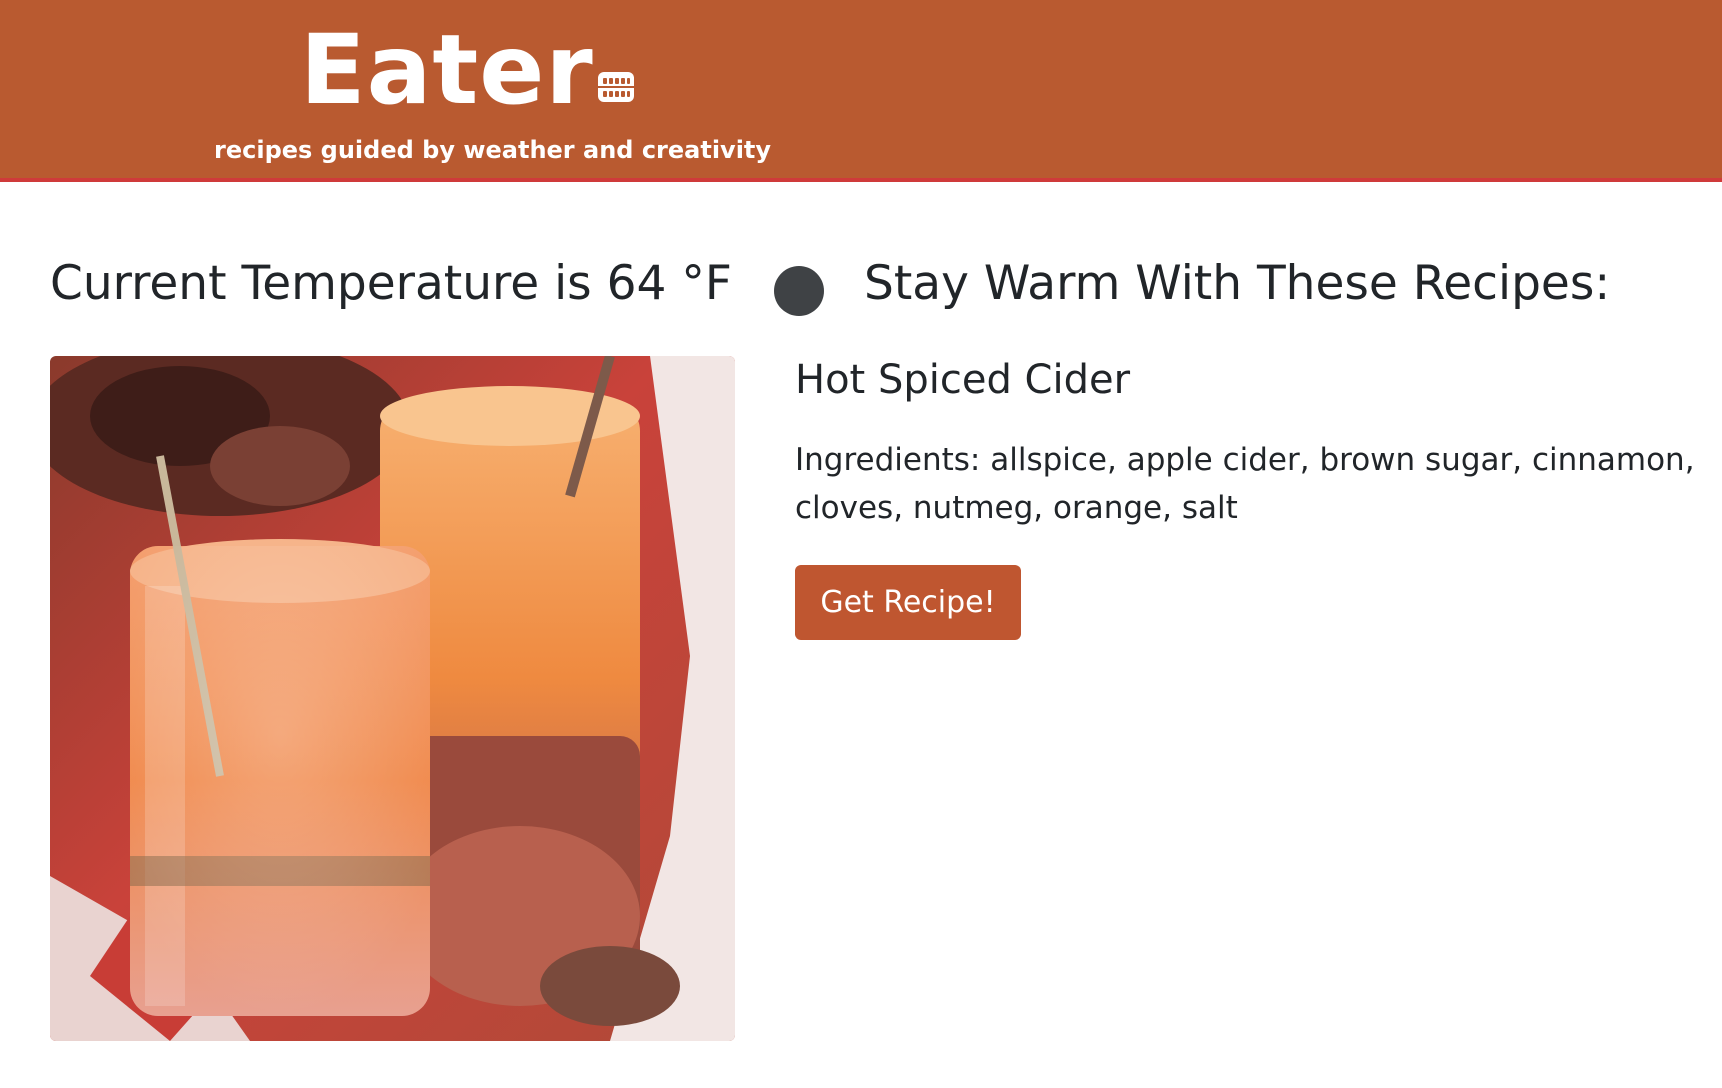 The height and width of the screenshot is (1088, 1722). I want to click on recipe-title: Hot Spiced Cider, so click(963, 380).